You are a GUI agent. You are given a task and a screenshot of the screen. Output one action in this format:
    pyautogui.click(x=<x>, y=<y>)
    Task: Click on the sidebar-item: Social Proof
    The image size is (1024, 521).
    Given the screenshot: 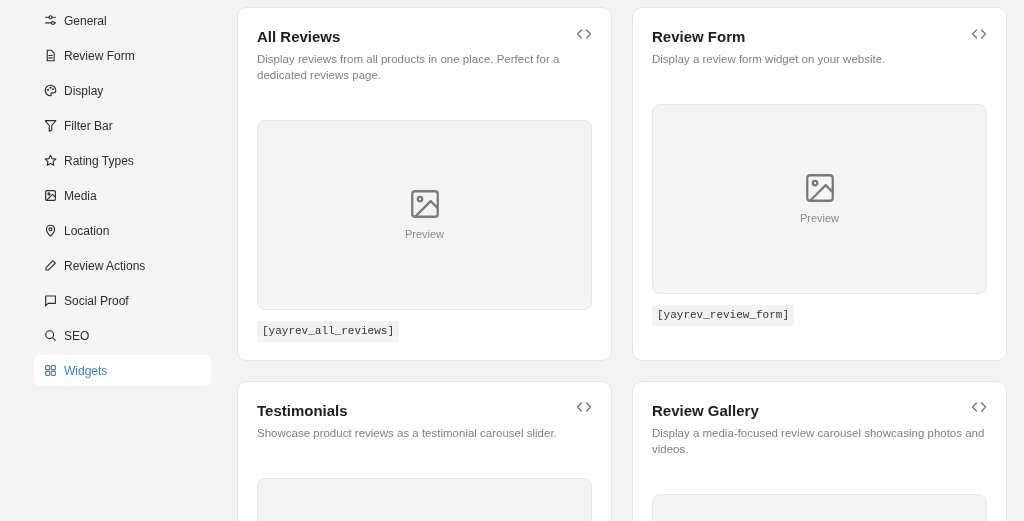 What is the action you would take?
    pyautogui.click(x=122, y=300)
    